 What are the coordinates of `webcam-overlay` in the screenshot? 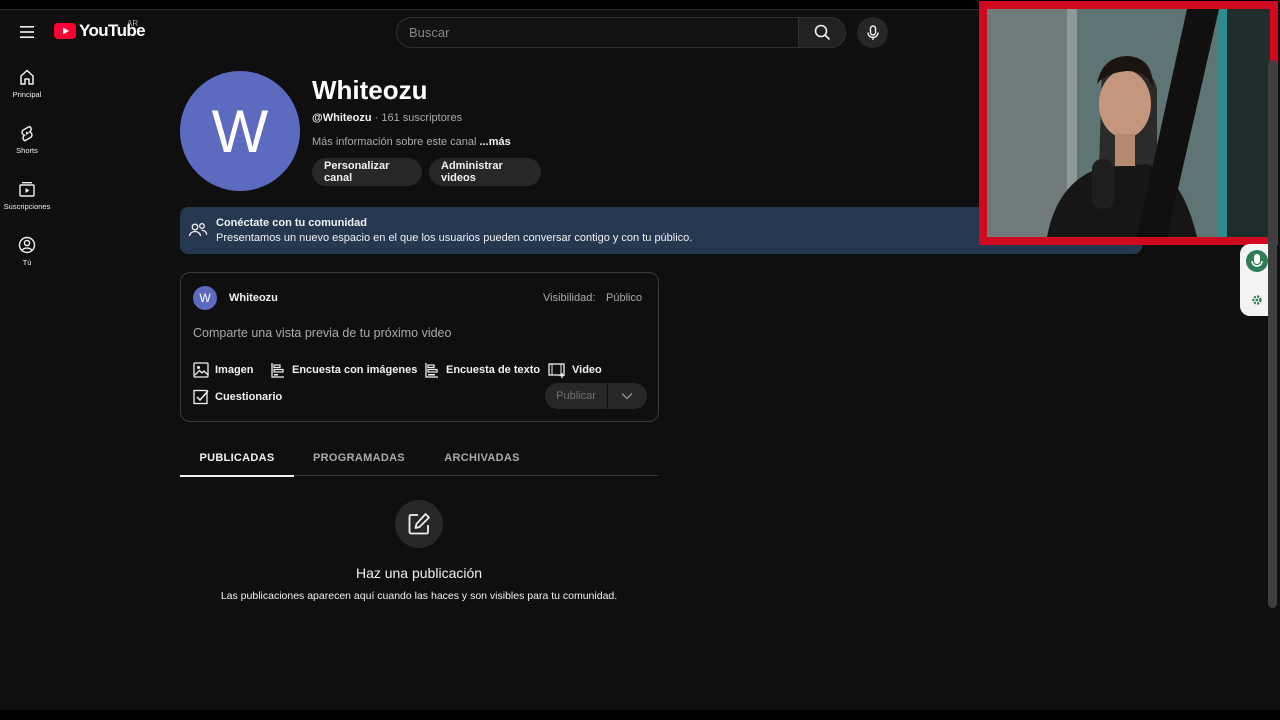 It's located at (1128, 123).